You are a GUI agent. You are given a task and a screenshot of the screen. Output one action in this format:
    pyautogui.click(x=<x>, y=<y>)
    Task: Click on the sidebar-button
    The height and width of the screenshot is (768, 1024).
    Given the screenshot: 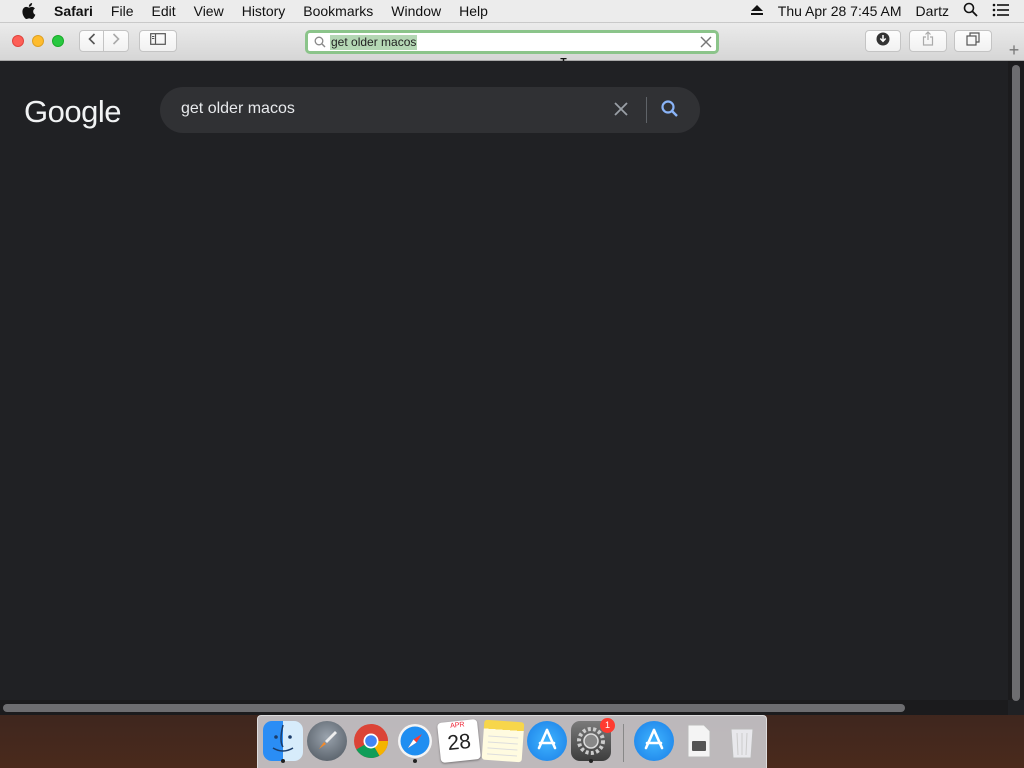 What is the action you would take?
    pyautogui.click(x=158, y=41)
    